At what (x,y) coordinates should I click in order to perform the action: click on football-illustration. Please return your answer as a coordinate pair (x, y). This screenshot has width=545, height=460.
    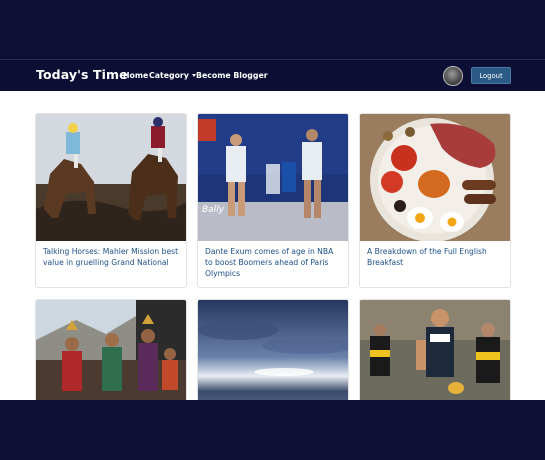
    Looking at the image, I should click on (435, 350).